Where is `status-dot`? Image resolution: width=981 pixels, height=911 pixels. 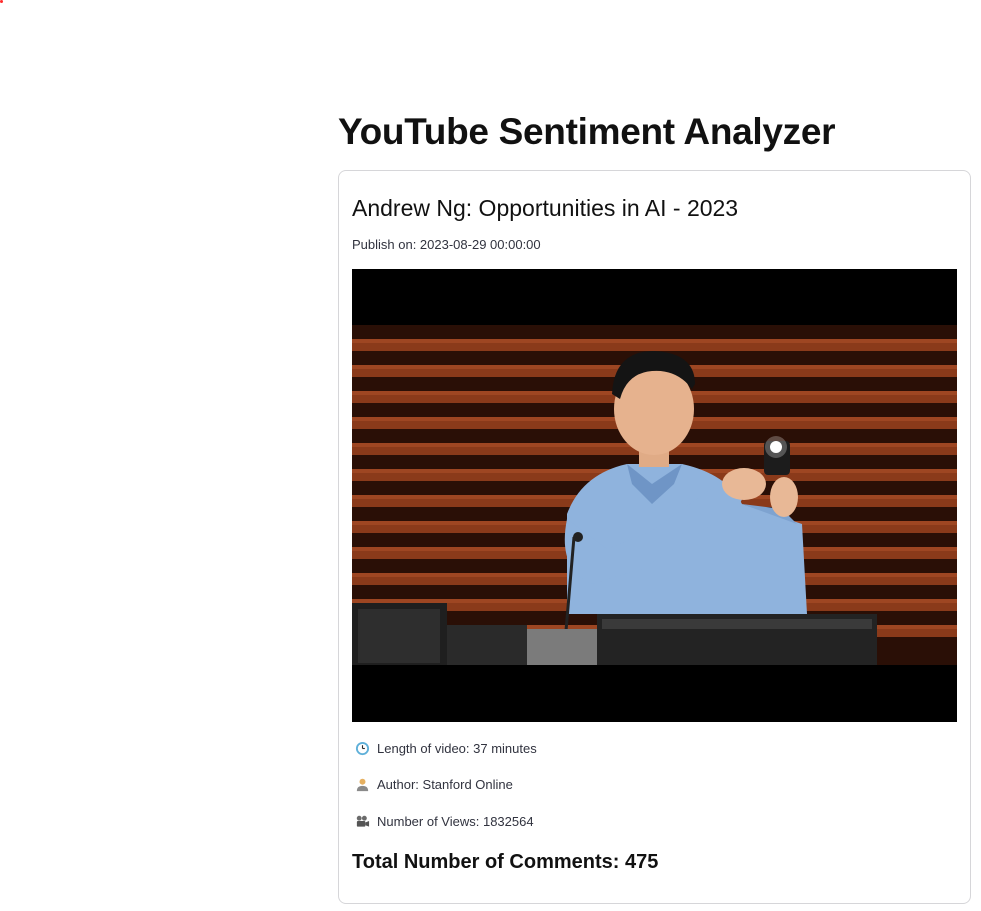 status-dot is located at coordinates (1, 1).